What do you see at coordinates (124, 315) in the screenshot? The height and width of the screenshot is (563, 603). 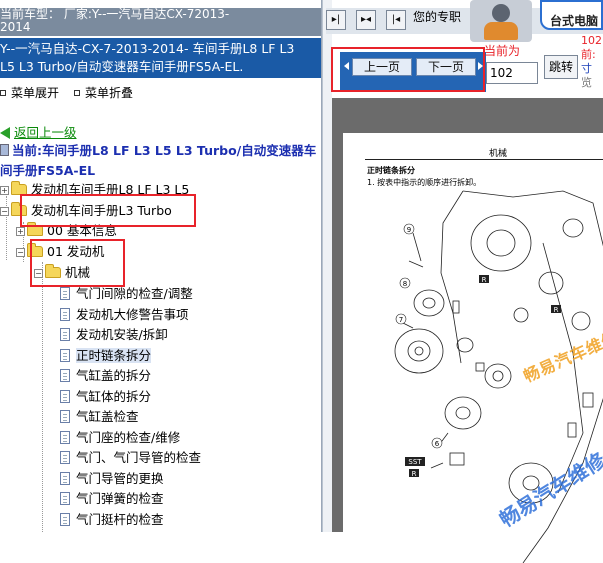 I see `tree-leaf-document: 发动机大修警告事项` at bounding box center [124, 315].